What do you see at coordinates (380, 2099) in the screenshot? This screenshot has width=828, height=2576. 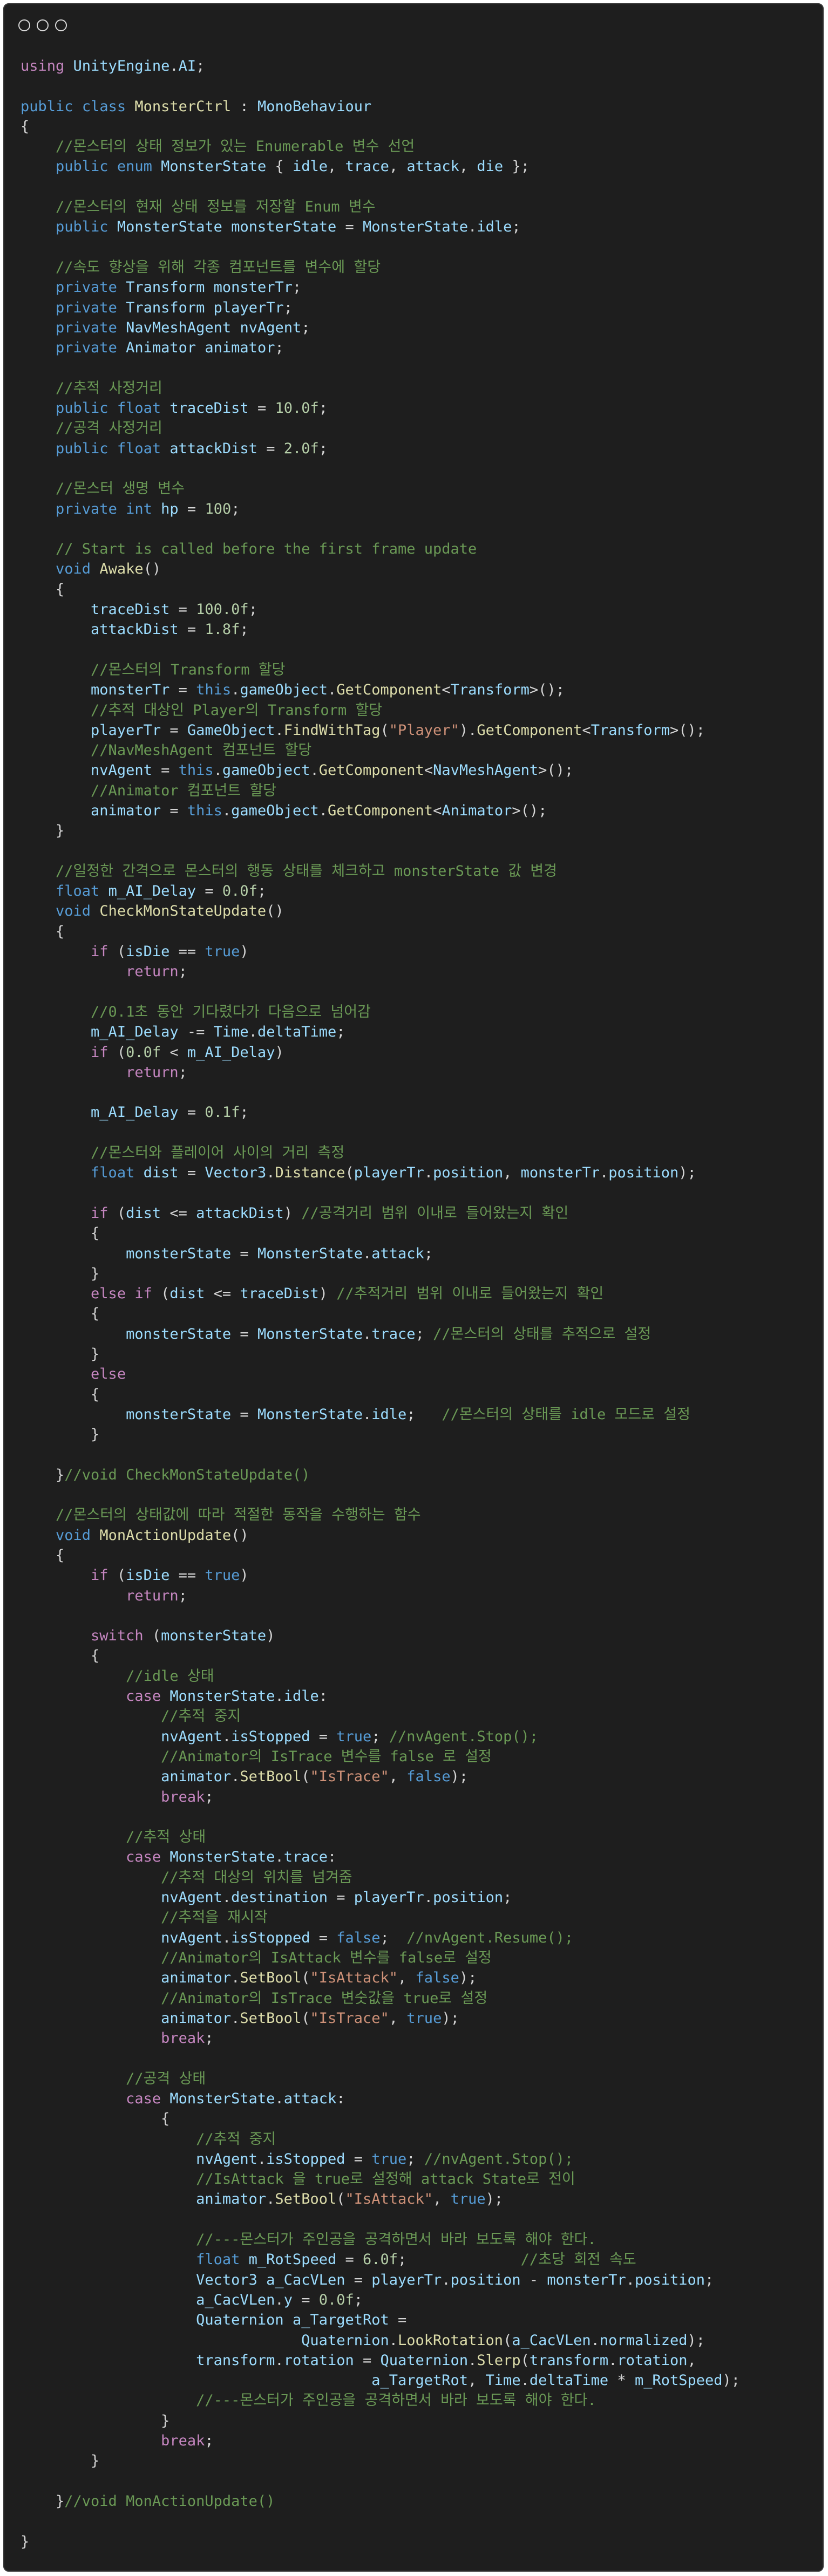 I see `code-line: case MonsterState.attack:` at bounding box center [380, 2099].